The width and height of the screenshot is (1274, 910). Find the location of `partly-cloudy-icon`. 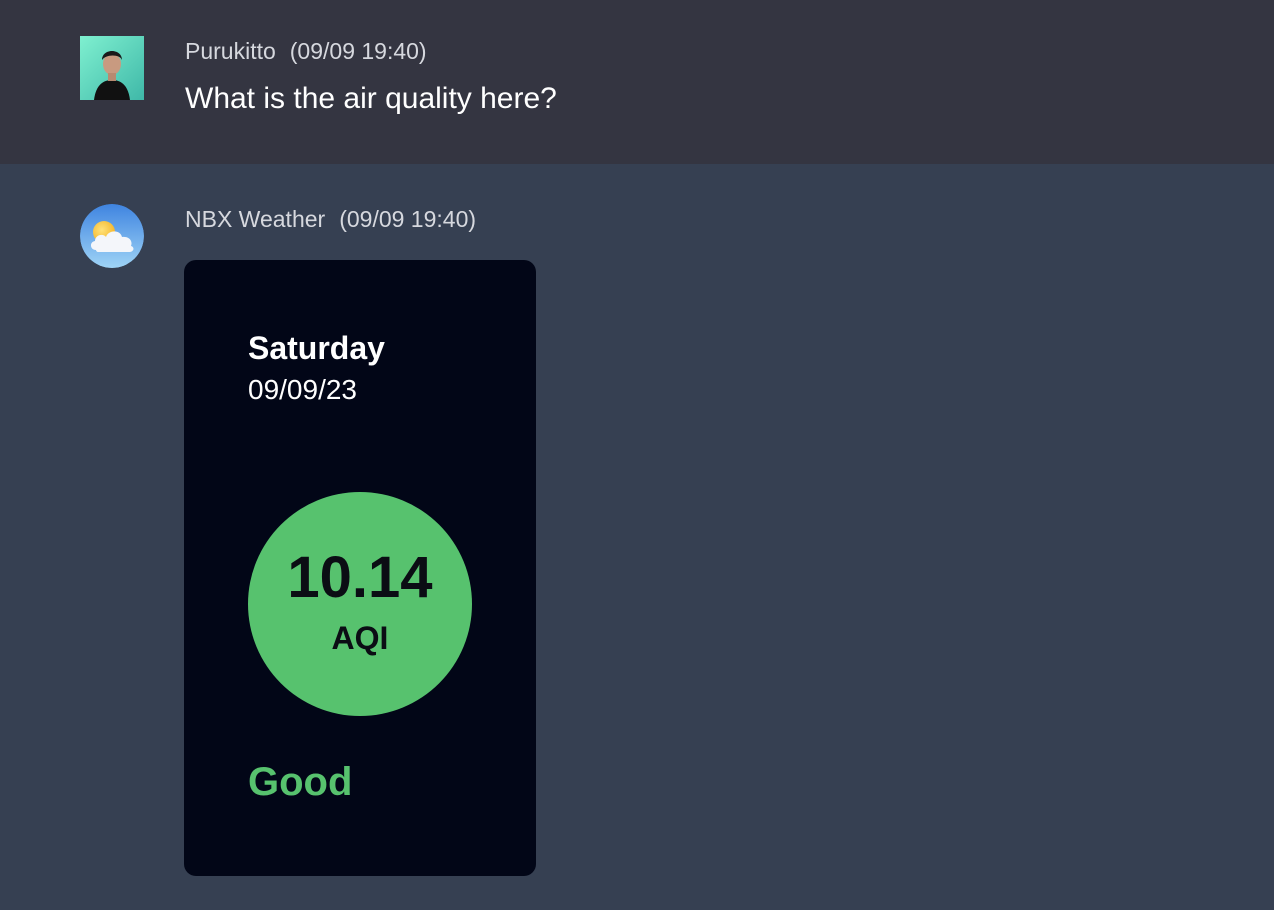

partly-cloudy-icon is located at coordinates (112, 236).